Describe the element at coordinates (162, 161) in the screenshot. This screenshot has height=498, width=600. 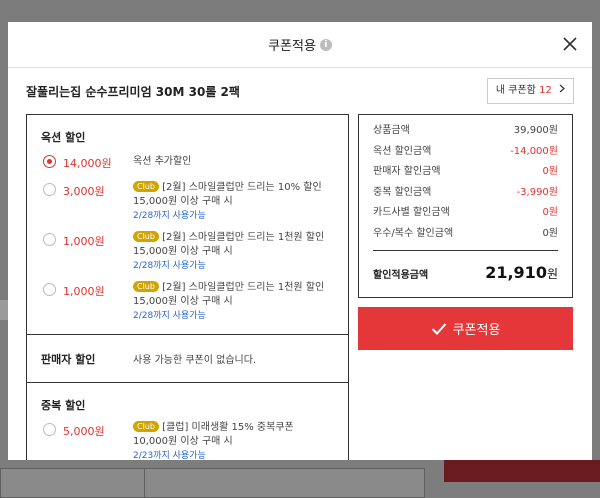
I see `coupon-desc: 옥션 추가할인` at that location.